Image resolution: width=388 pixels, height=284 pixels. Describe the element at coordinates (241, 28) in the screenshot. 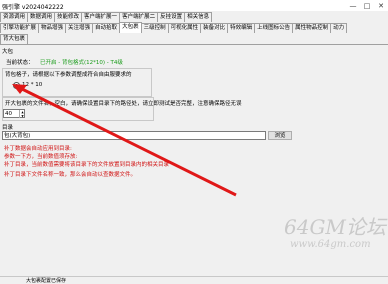

I see `tab-row2-8: 特效编辑` at that location.